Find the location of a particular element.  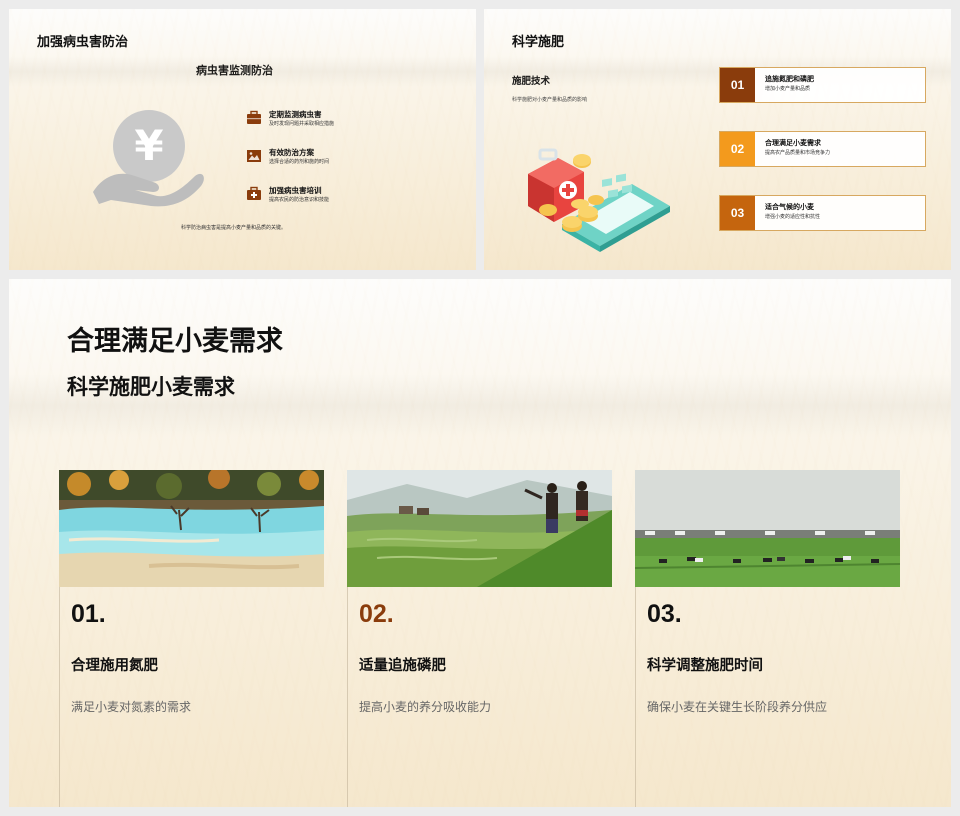

column-3: 03. 科学调整施肥时间 确保小麦在关键生长阶段养分供应 is located at coordinates (767, 638).